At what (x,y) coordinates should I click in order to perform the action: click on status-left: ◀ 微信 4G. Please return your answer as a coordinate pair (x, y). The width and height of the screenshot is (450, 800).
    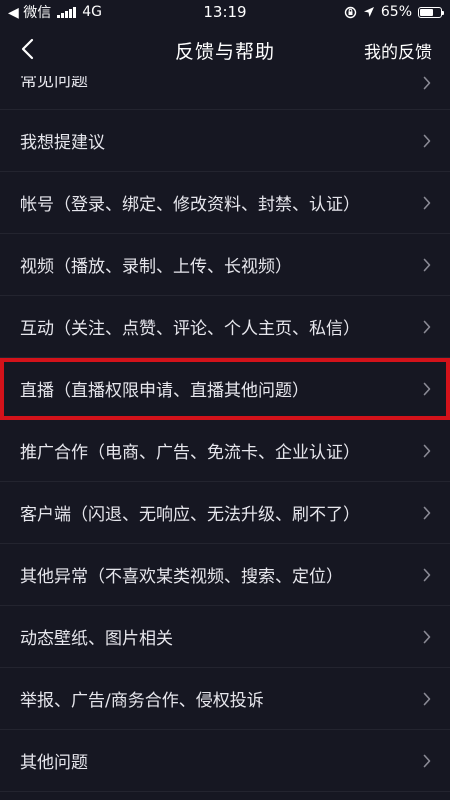
    Looking at the image, I should click on (55, 12).